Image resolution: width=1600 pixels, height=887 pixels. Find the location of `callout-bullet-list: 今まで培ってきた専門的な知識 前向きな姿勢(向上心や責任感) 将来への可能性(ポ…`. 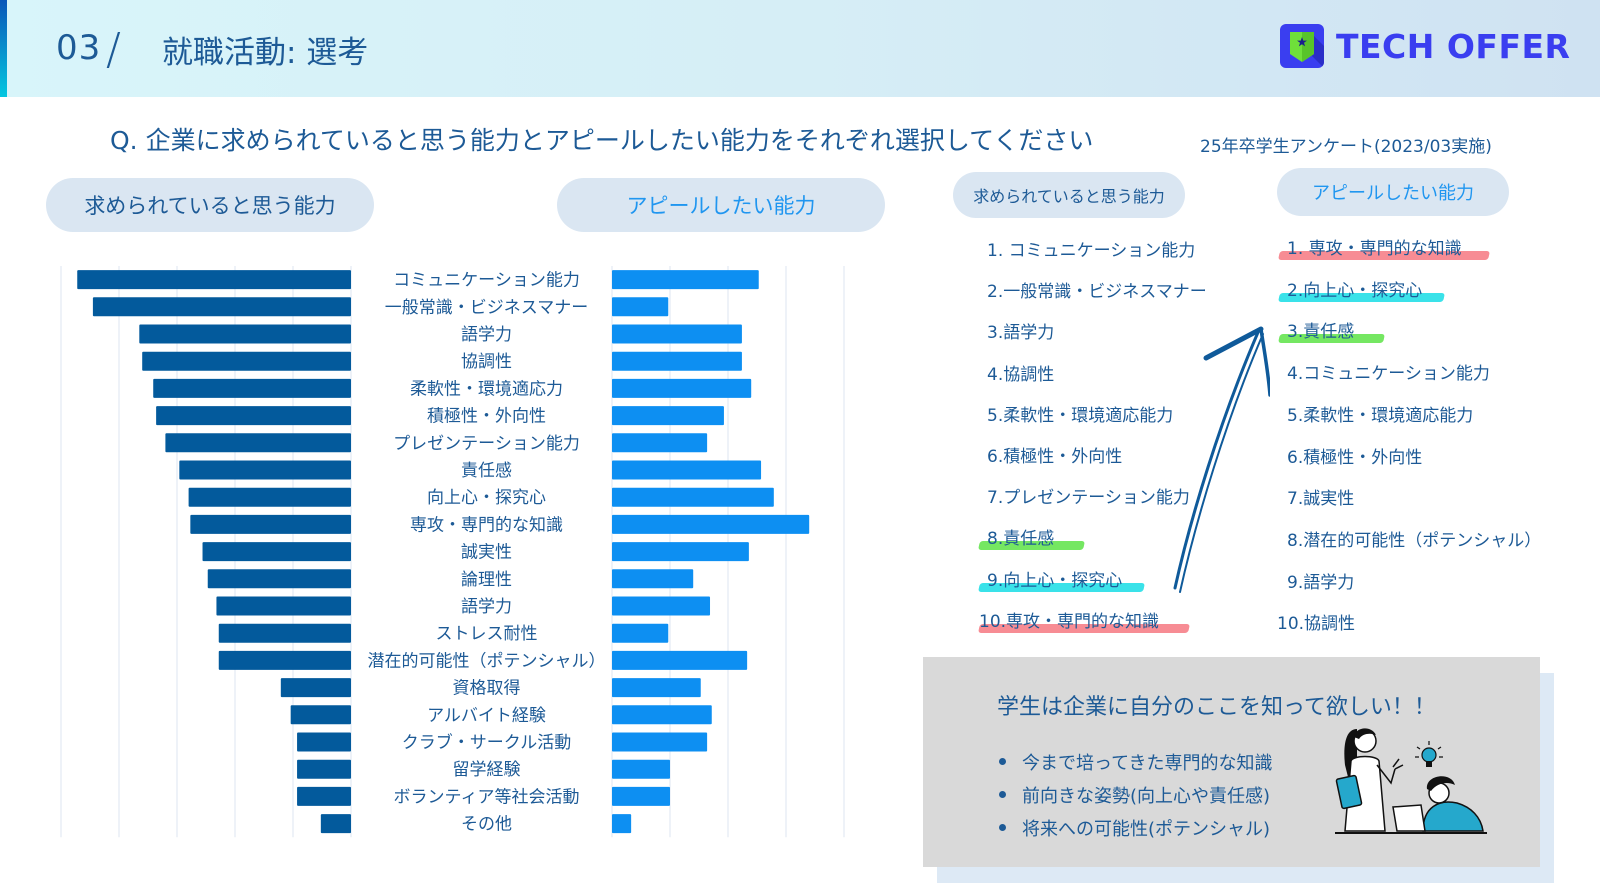

callout-bullet-list: 今まで培ってきた専門的な知識 前向きな姿勢(向上心や責任感) 将来への可能性(ポ… is located at coordinates (1136, 794).